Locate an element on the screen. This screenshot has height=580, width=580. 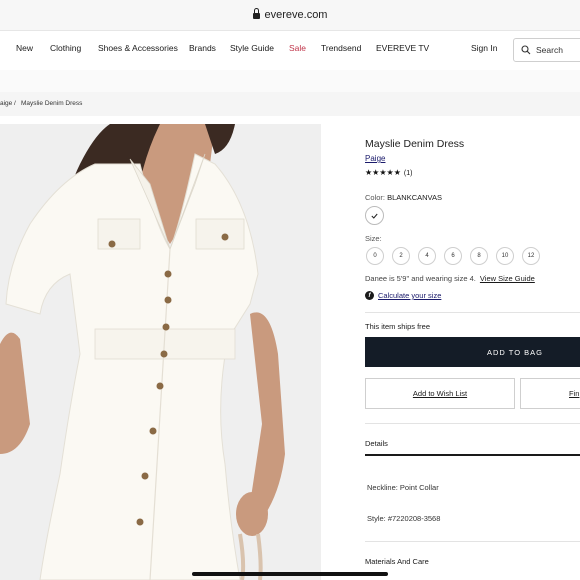
breadcrumb-current: Mayslie Denim Dress is located at coordinates (52, 103).